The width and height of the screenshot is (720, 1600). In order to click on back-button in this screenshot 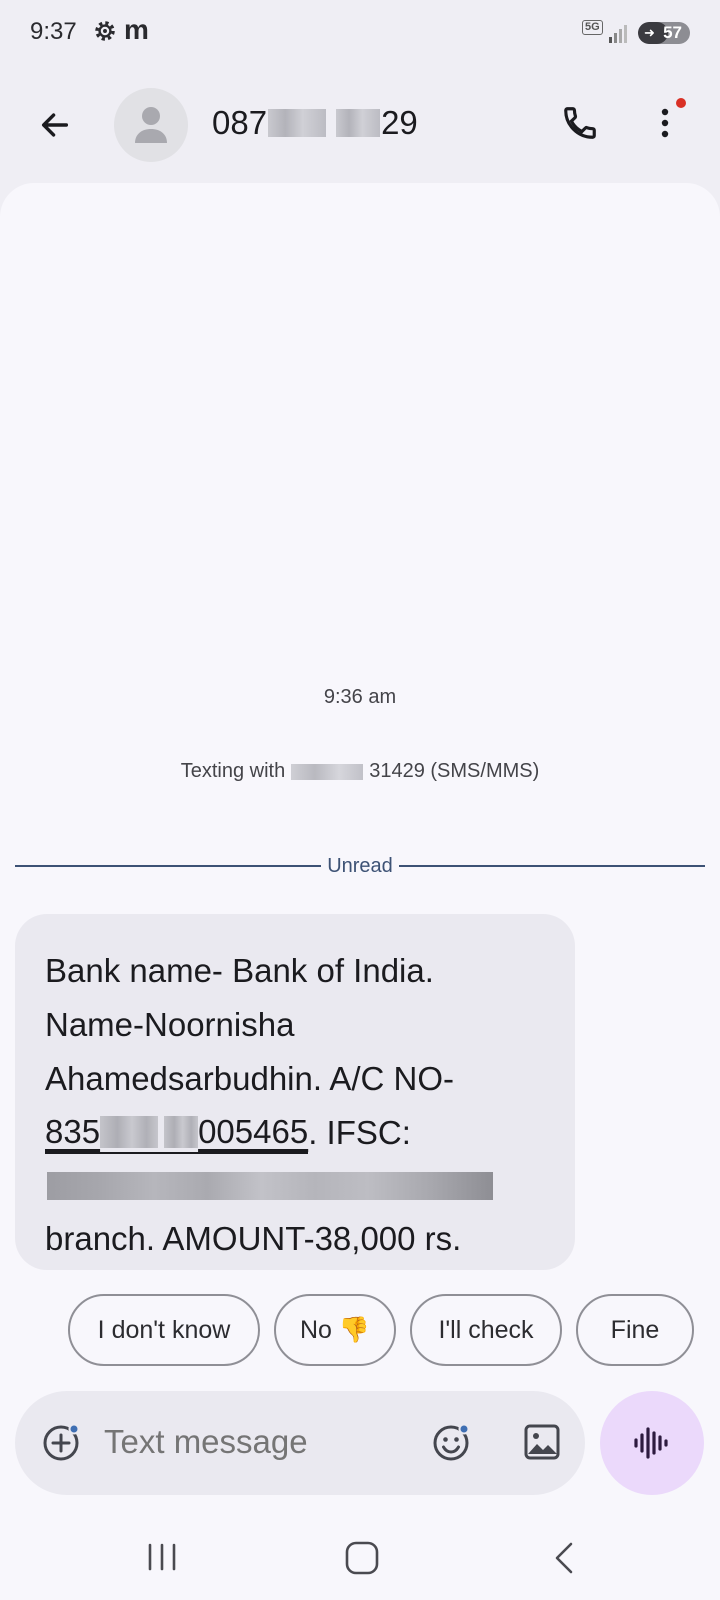, I will do `click(55, 125)`.